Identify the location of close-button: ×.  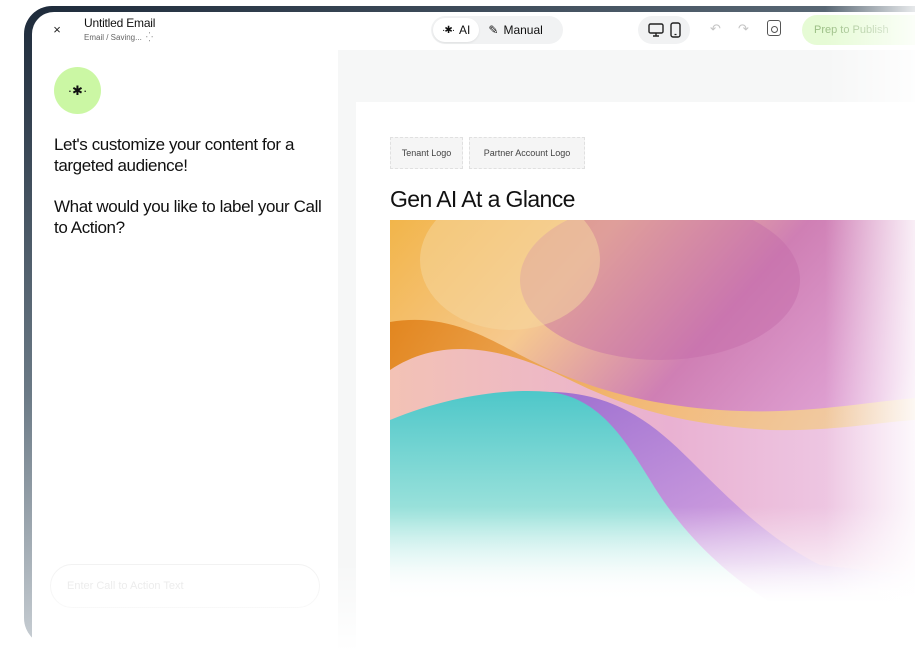
(57, 30).